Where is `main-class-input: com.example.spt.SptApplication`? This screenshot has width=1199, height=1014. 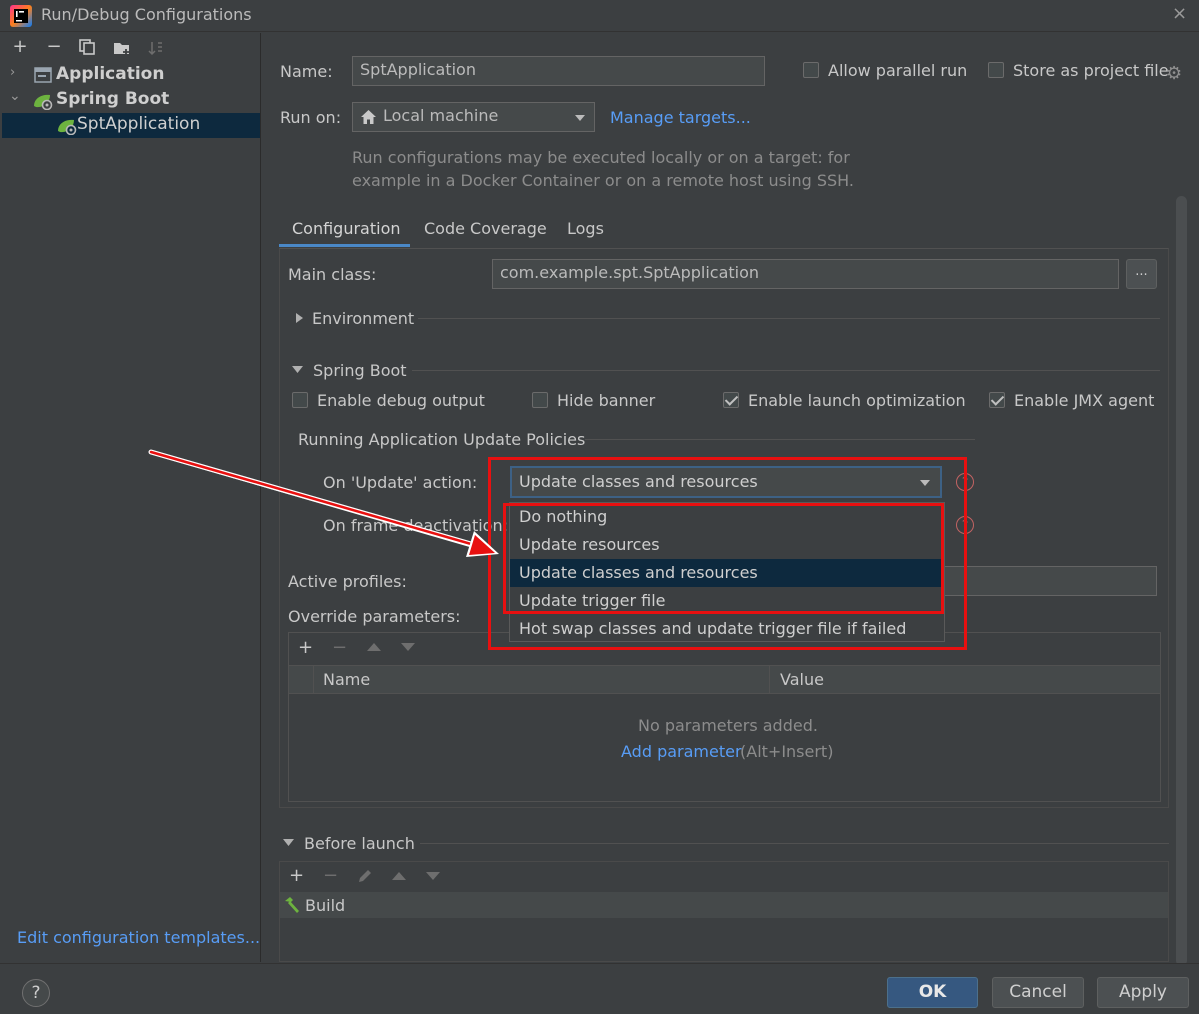
main-class-input: com.example.spt.SptApplication is located at coordinates (805, 274).